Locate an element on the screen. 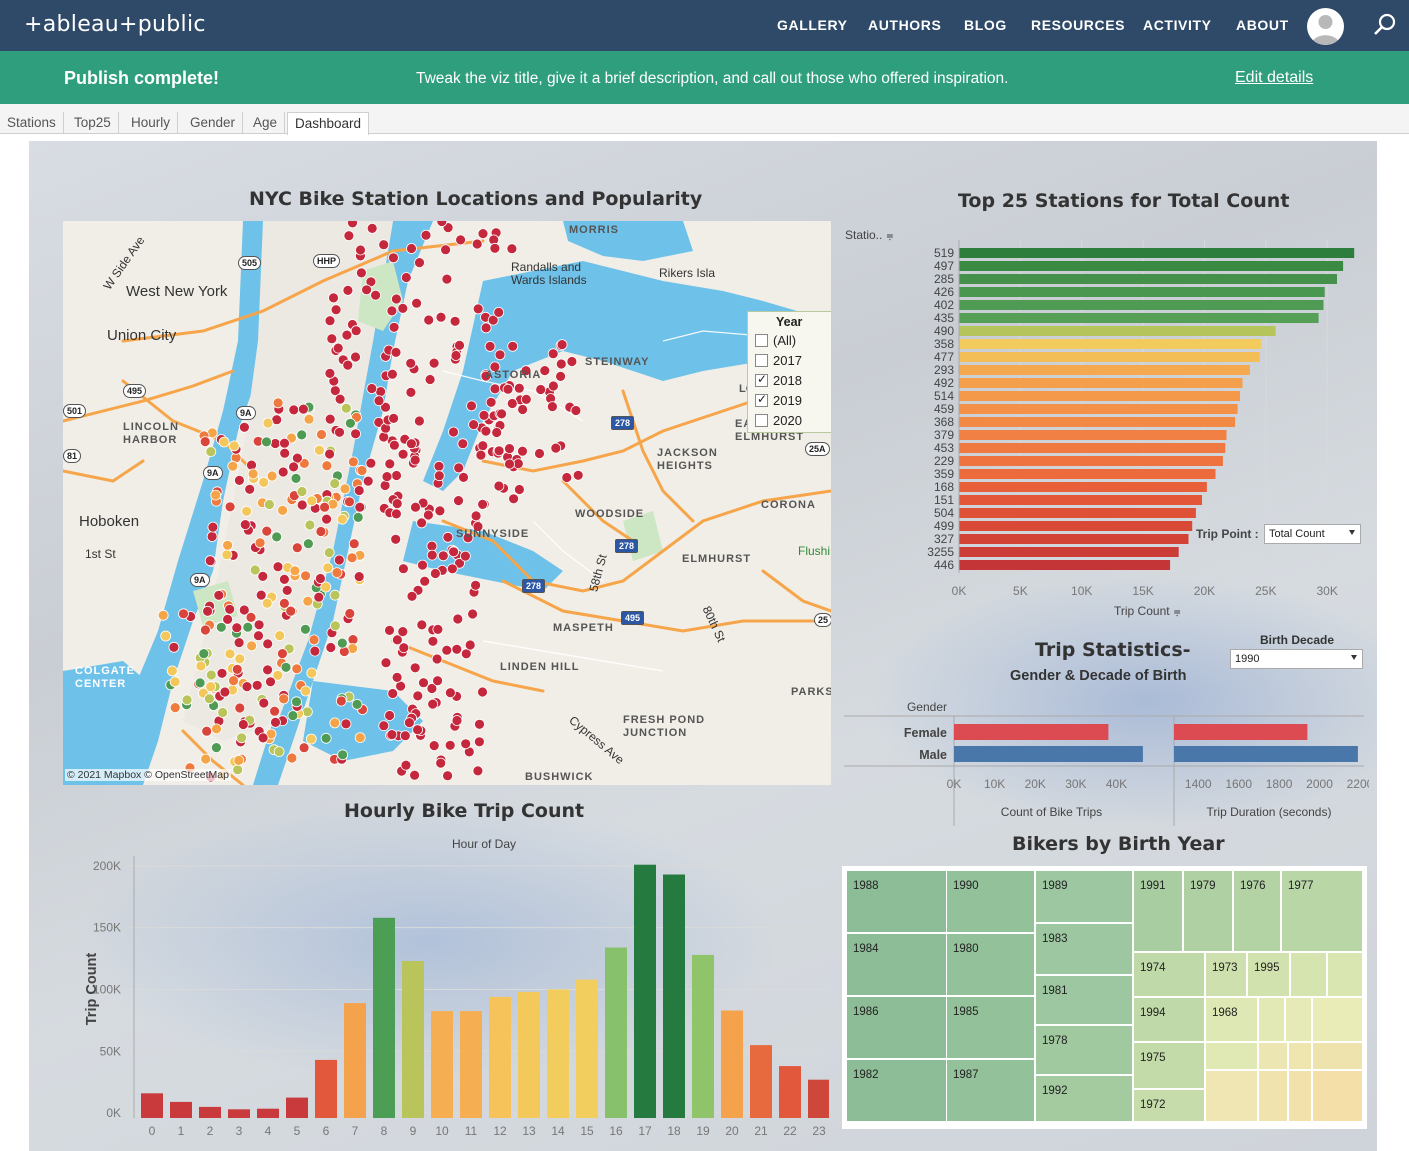 This screenshot has width=1409, height=1151. birth-decade-dropdown: 1990 is located at coordinates (1296, 659).